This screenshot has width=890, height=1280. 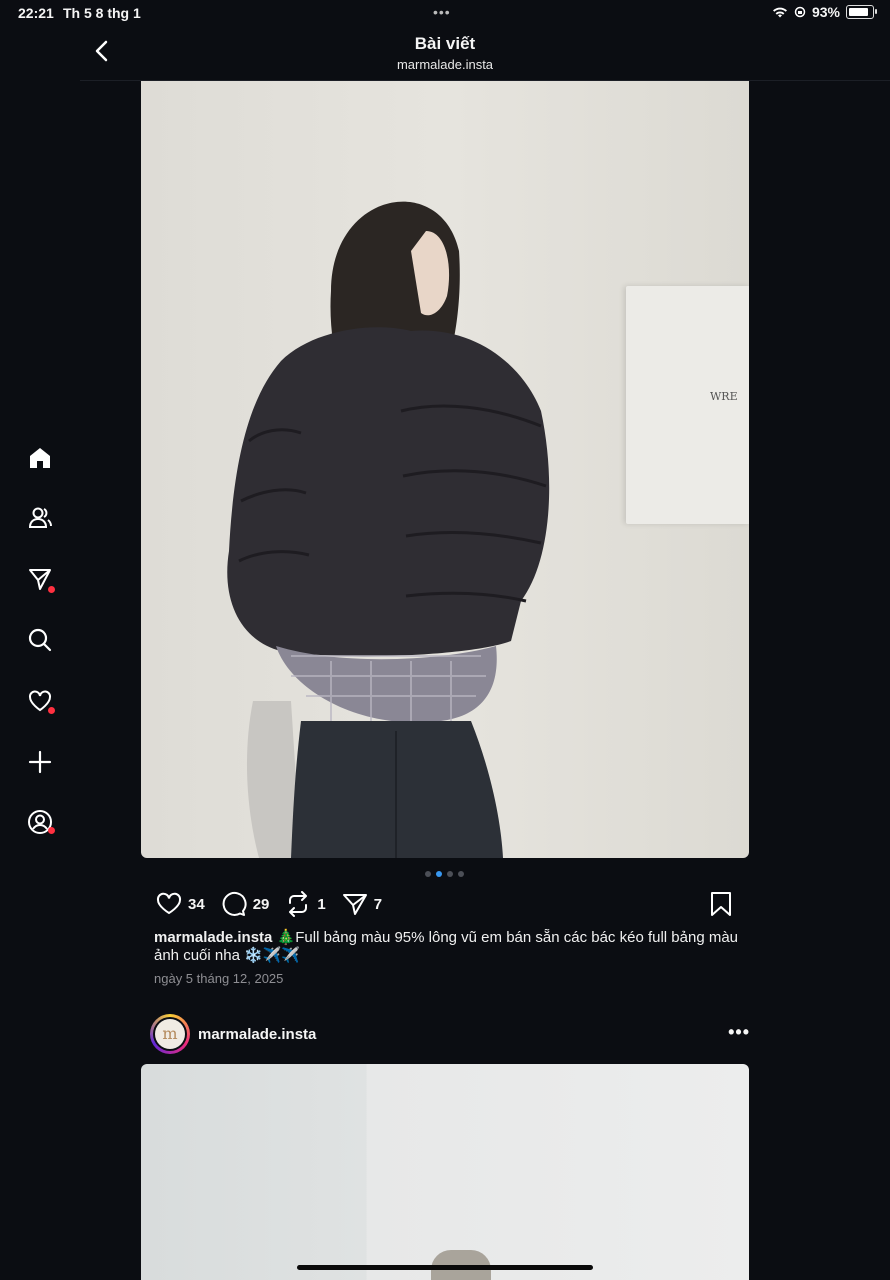 What do you see at coordinates (687, 405) in the screenshot?
I see `wall-frame: WRE` at bounding box center [687, 405].